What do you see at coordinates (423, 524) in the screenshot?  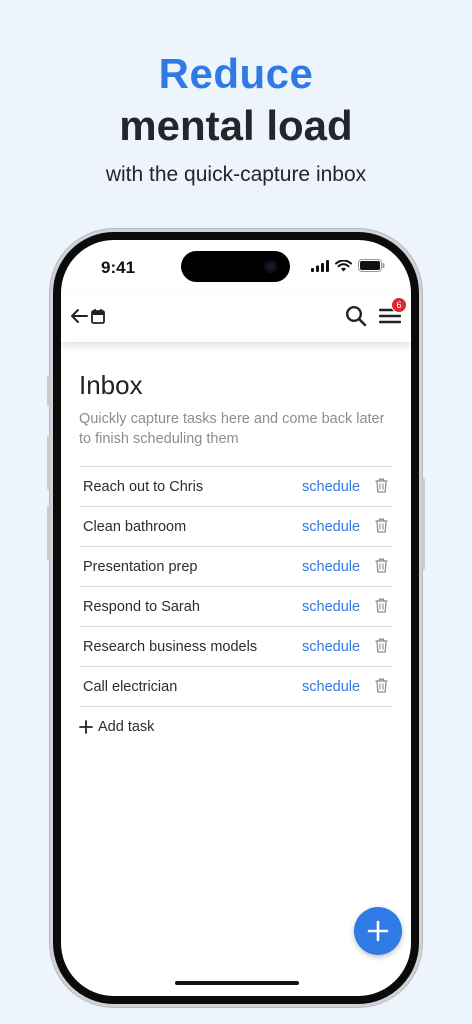 I see `phone-power-button` at bounding box center [423, 524].